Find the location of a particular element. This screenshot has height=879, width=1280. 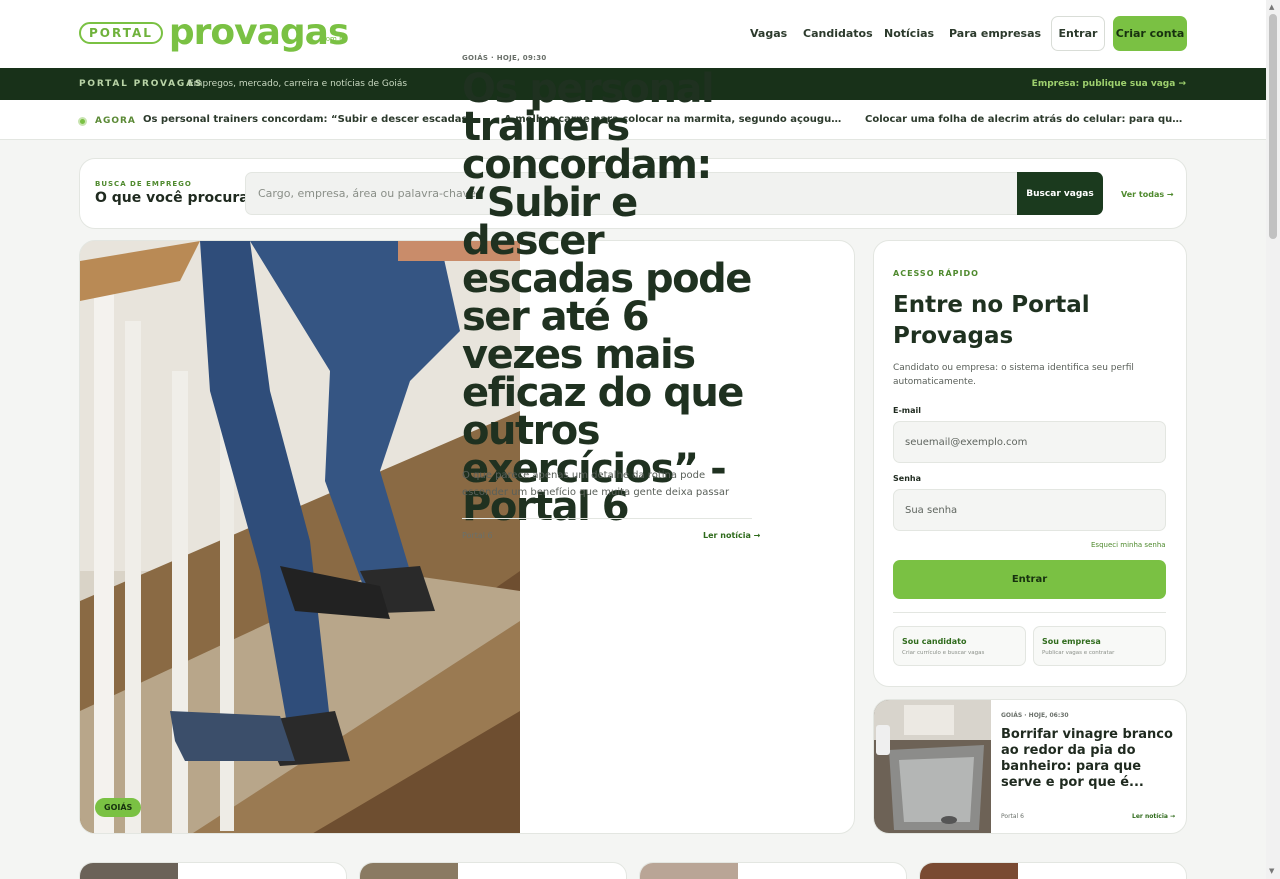

nav-vagas: Vagas is located at coordinates (768, 33).